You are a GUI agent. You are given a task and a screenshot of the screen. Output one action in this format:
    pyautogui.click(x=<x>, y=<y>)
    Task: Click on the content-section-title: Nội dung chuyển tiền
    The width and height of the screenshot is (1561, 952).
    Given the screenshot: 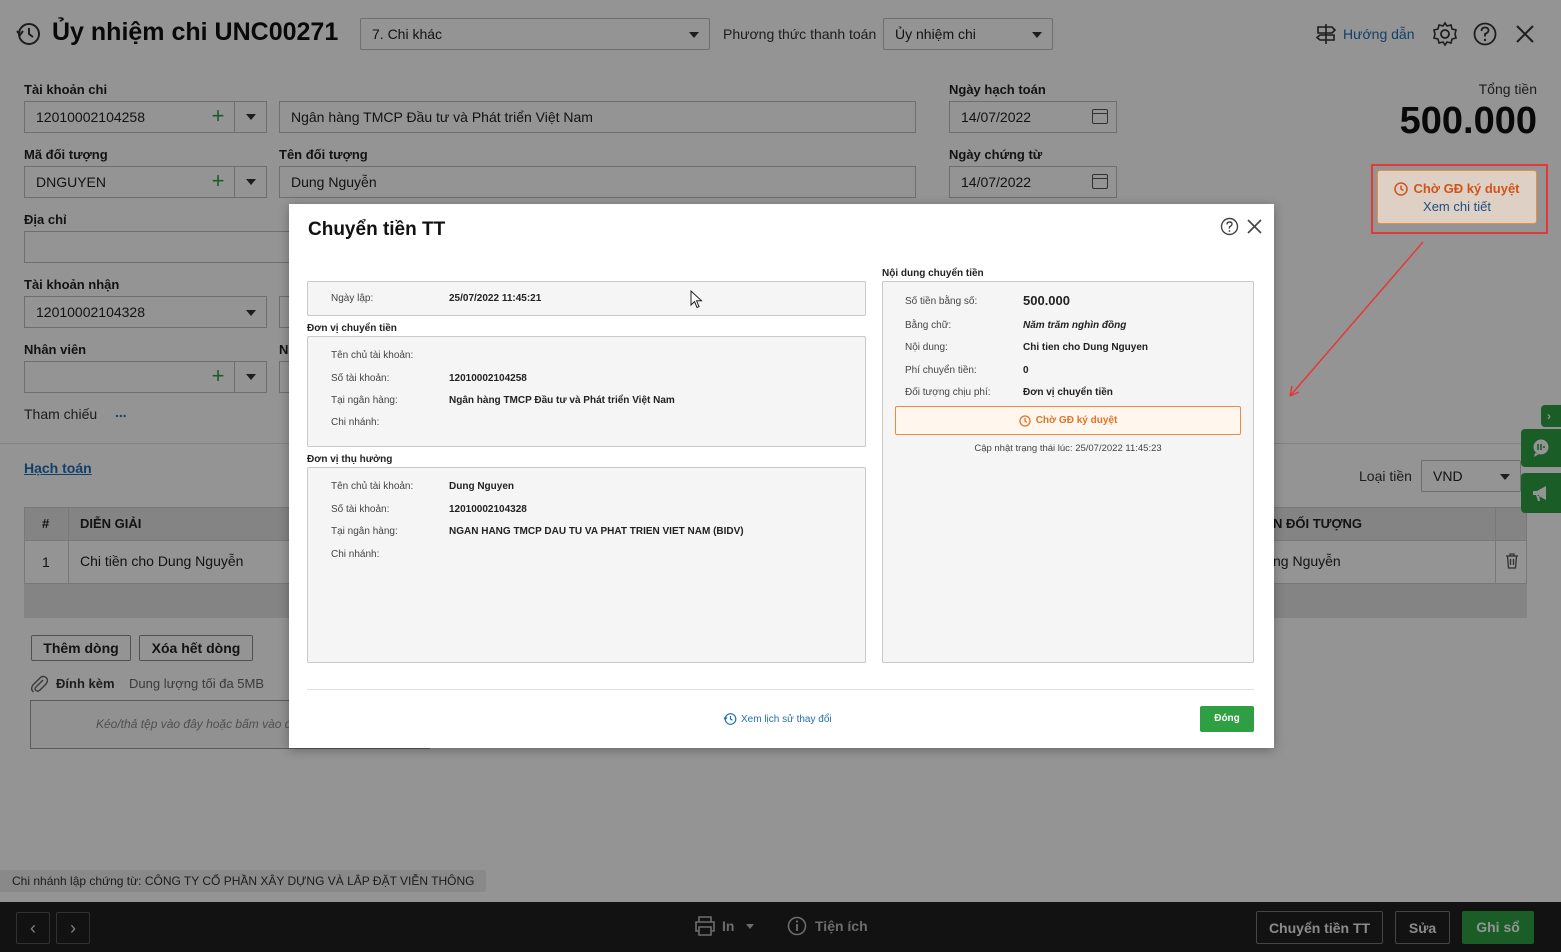 What is the action you would take?
    pyautogui.click(x=933, y=273)
    